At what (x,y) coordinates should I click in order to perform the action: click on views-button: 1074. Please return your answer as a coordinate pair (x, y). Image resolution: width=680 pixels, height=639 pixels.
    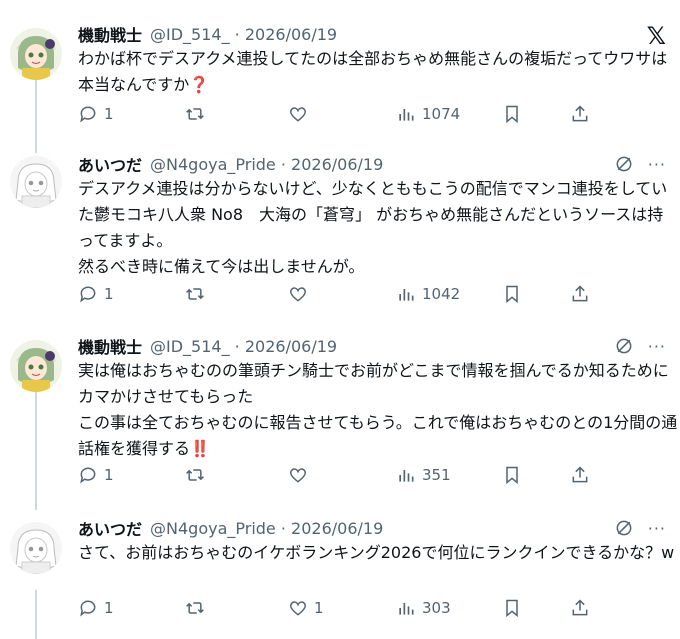
    Looking at the image, I should click on (428, 114).